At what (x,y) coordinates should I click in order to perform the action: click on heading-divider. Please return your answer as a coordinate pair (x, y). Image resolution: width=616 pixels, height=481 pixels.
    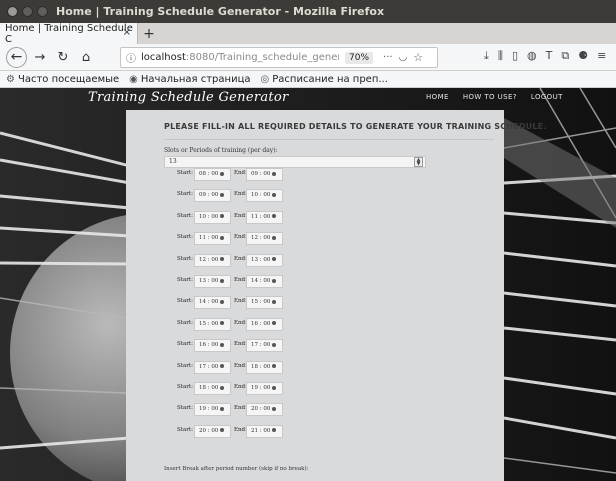
    Looking at the image, I should click on (329, 139).